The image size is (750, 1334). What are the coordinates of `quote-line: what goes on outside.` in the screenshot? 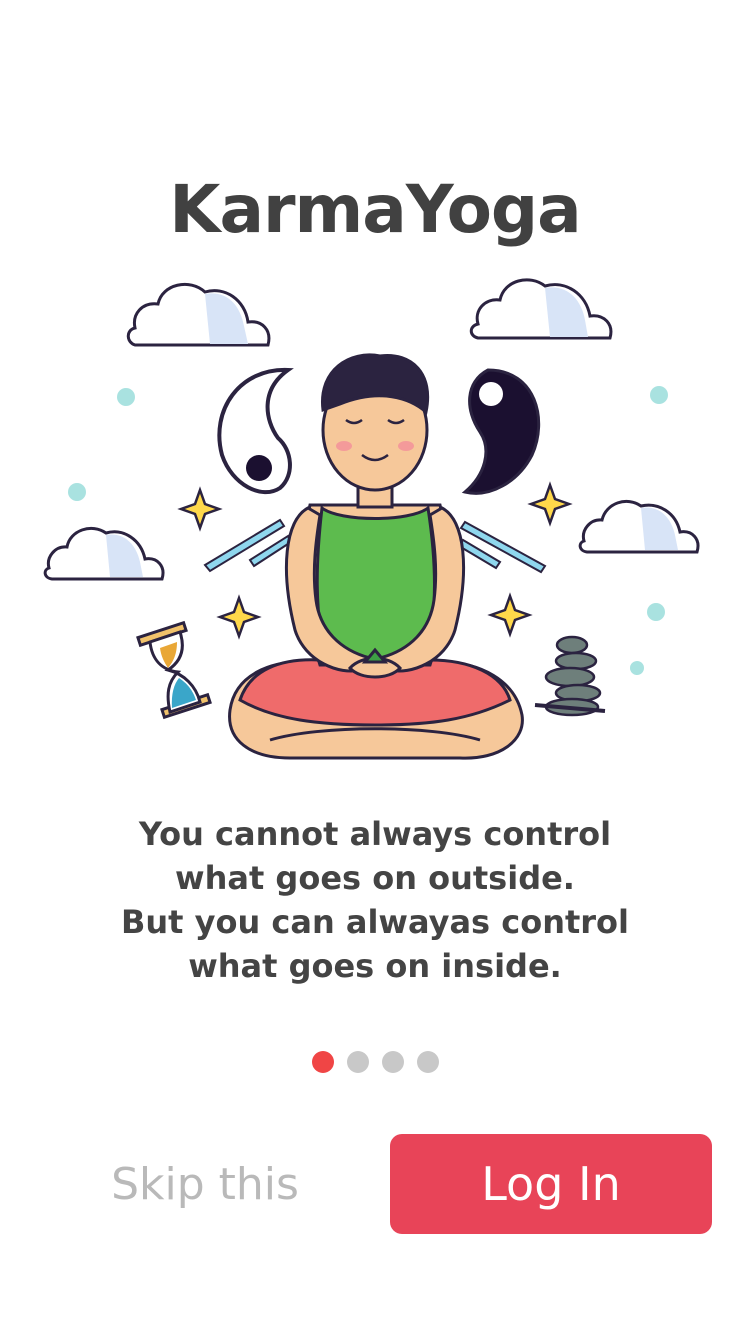 It's located at (375, 878).